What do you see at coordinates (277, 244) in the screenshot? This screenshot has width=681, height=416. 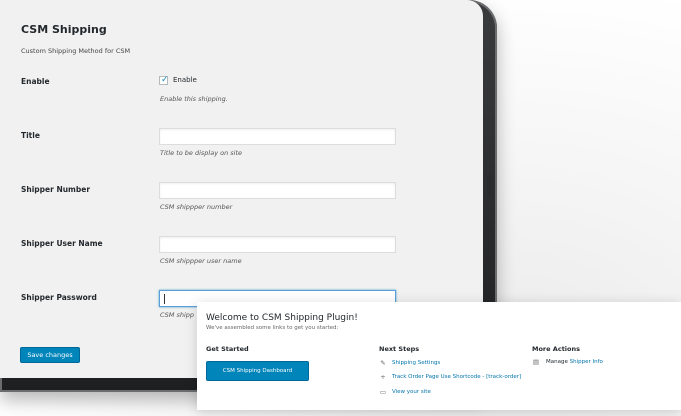 I see `shipper-user-name-input` at bounding box center [277, 244].